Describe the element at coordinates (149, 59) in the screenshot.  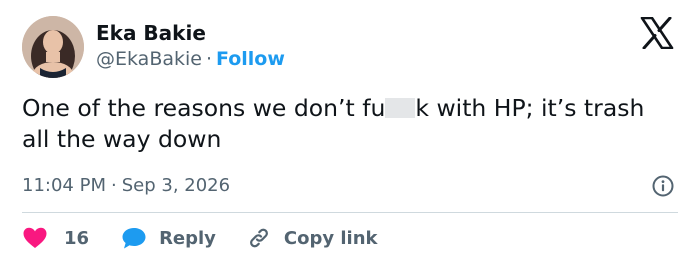
I see `author-handle: @EkaBakie` at that location.